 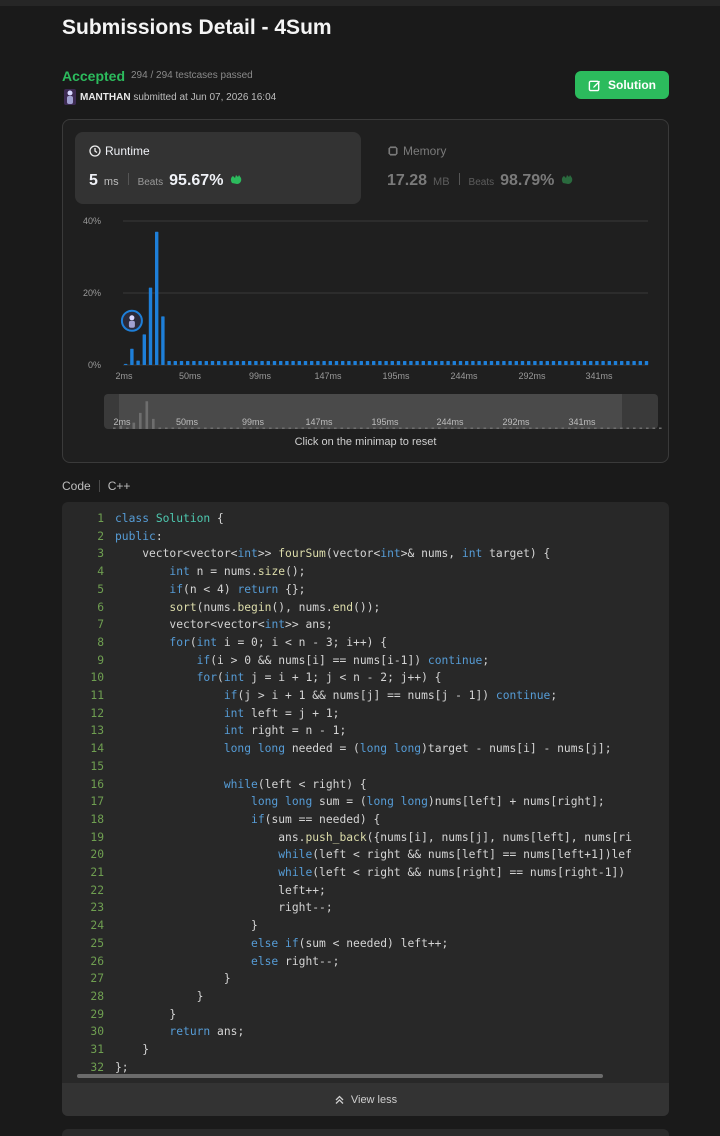 What do you see at coordinates (70, 97) in the screenshot?
I see `avatar` at bounding box center [70, 97].